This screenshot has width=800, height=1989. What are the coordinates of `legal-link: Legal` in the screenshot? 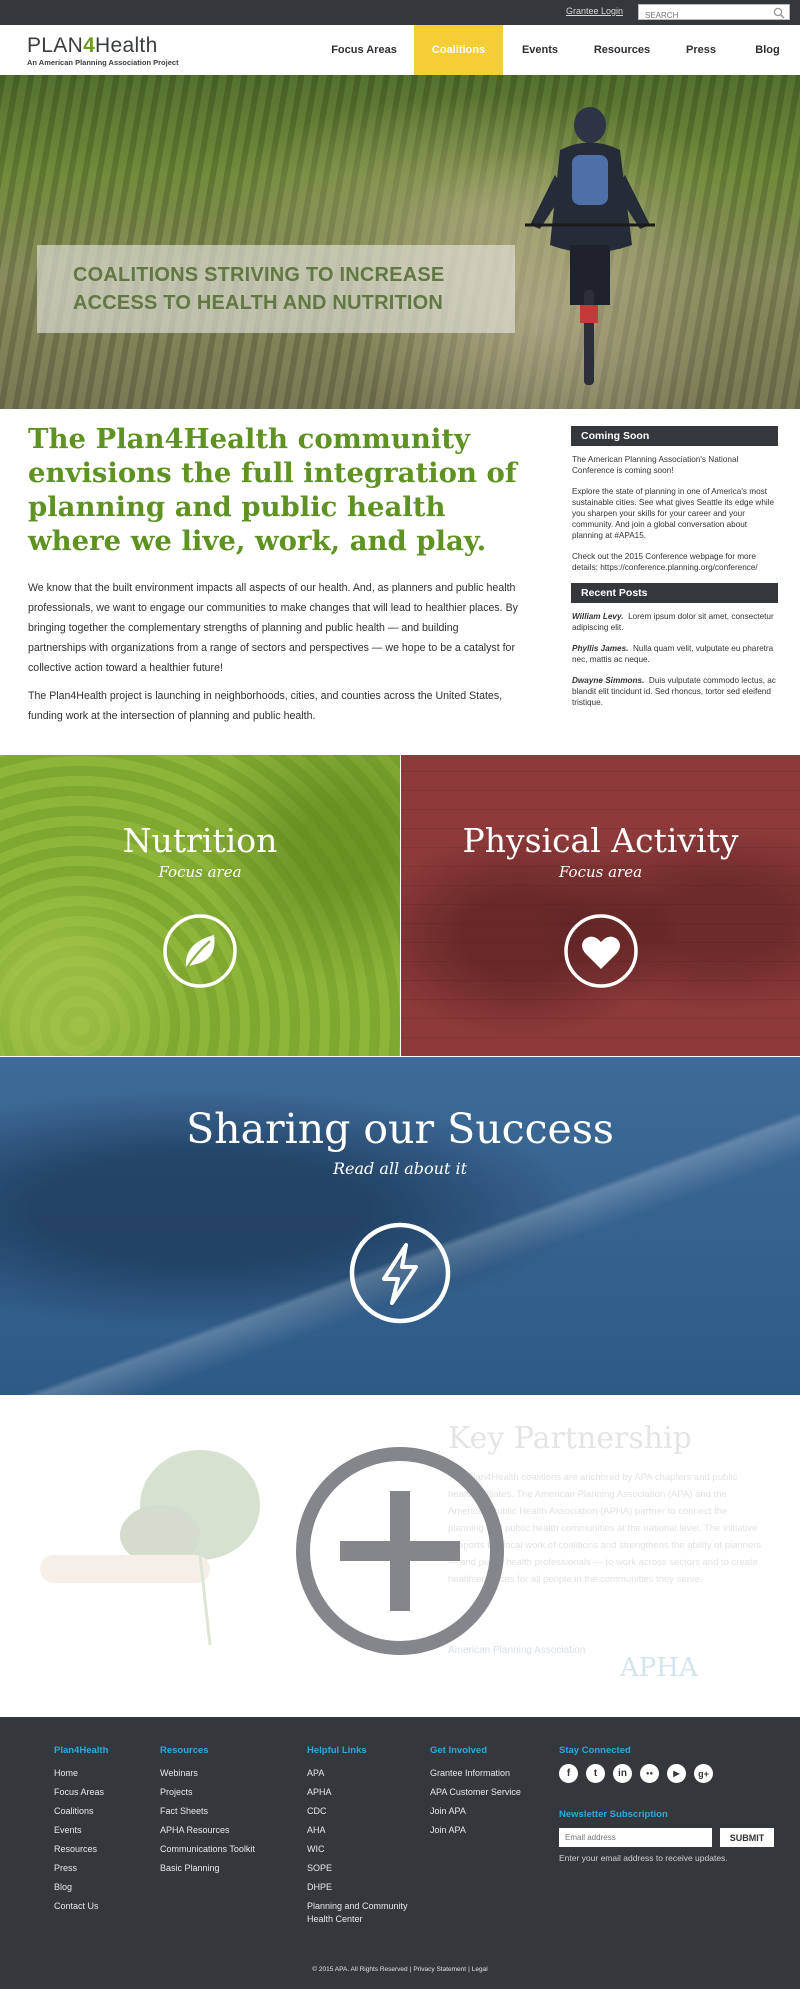 It's located at (480, 1969).